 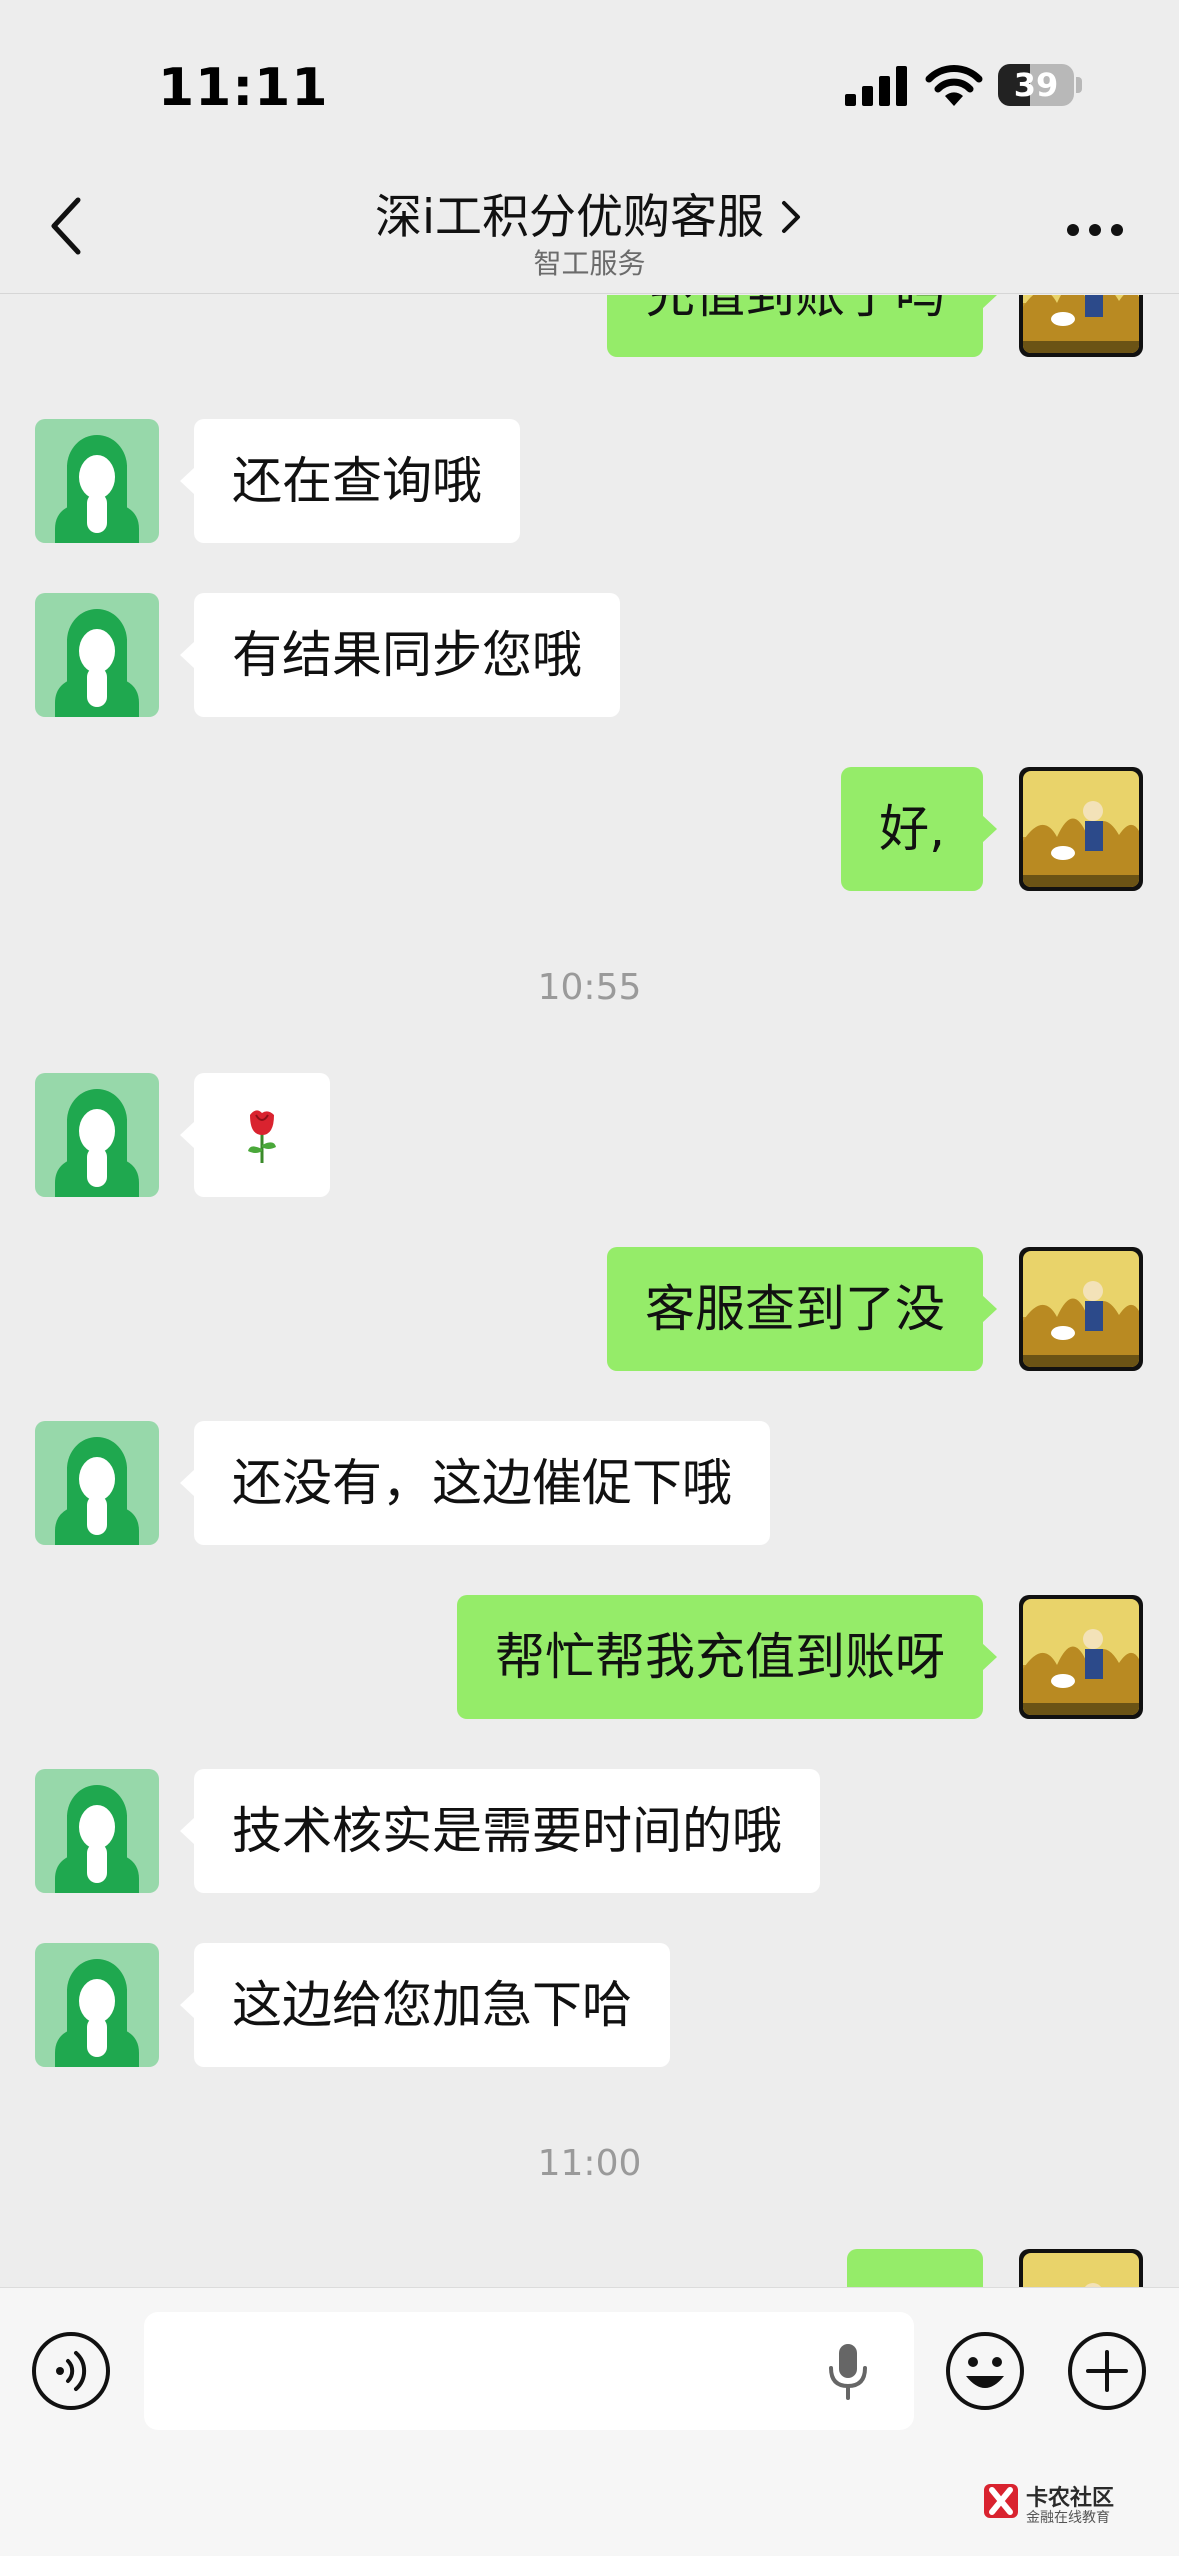 What do you see at coordinates (727, 1657) in the screenshot?
I see `sent-bubble: 帮忙帮我充值到账呀` at bounding box center [727, 1657].